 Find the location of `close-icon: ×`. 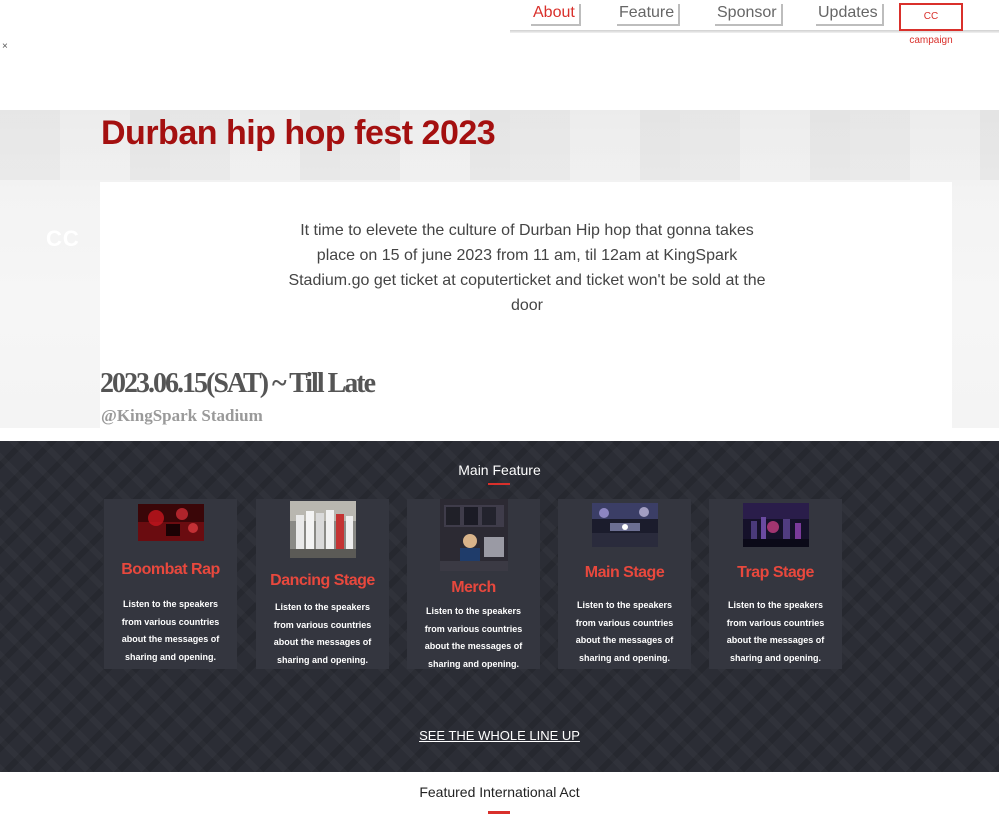

close-icon: × is located at coordinates (5, 46).